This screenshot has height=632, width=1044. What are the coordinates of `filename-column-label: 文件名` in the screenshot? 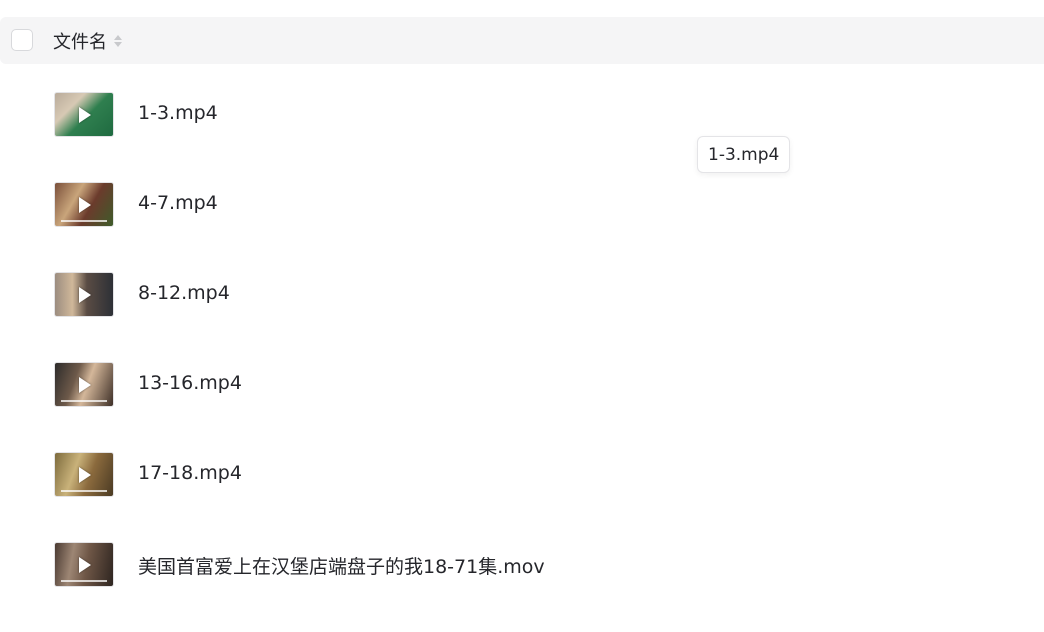 It's located at (80, 42).